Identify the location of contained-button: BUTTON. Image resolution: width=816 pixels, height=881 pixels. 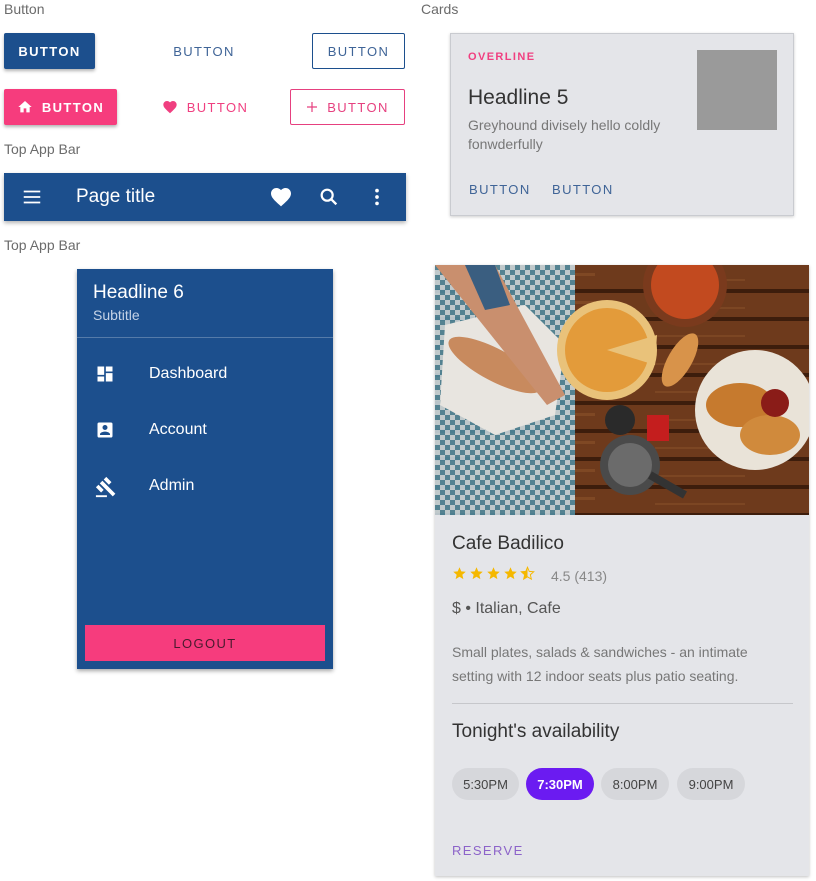
(49, 51).